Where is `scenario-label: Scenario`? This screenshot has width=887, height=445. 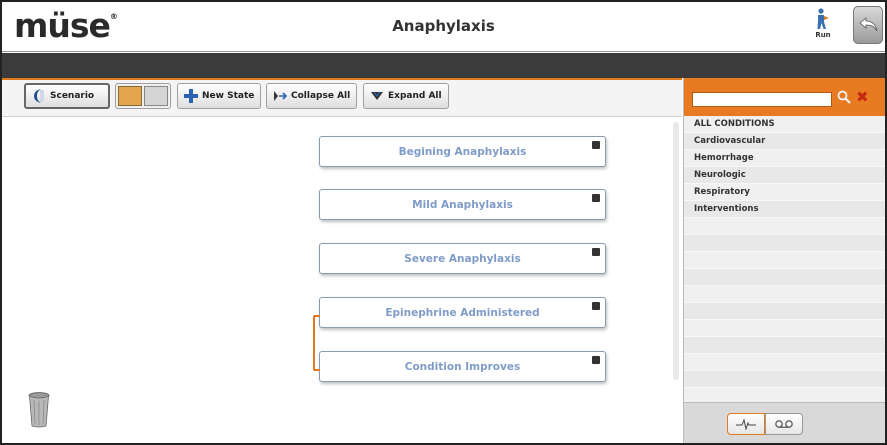
scenario-label: Scenario is located at coordinates (72, 96).